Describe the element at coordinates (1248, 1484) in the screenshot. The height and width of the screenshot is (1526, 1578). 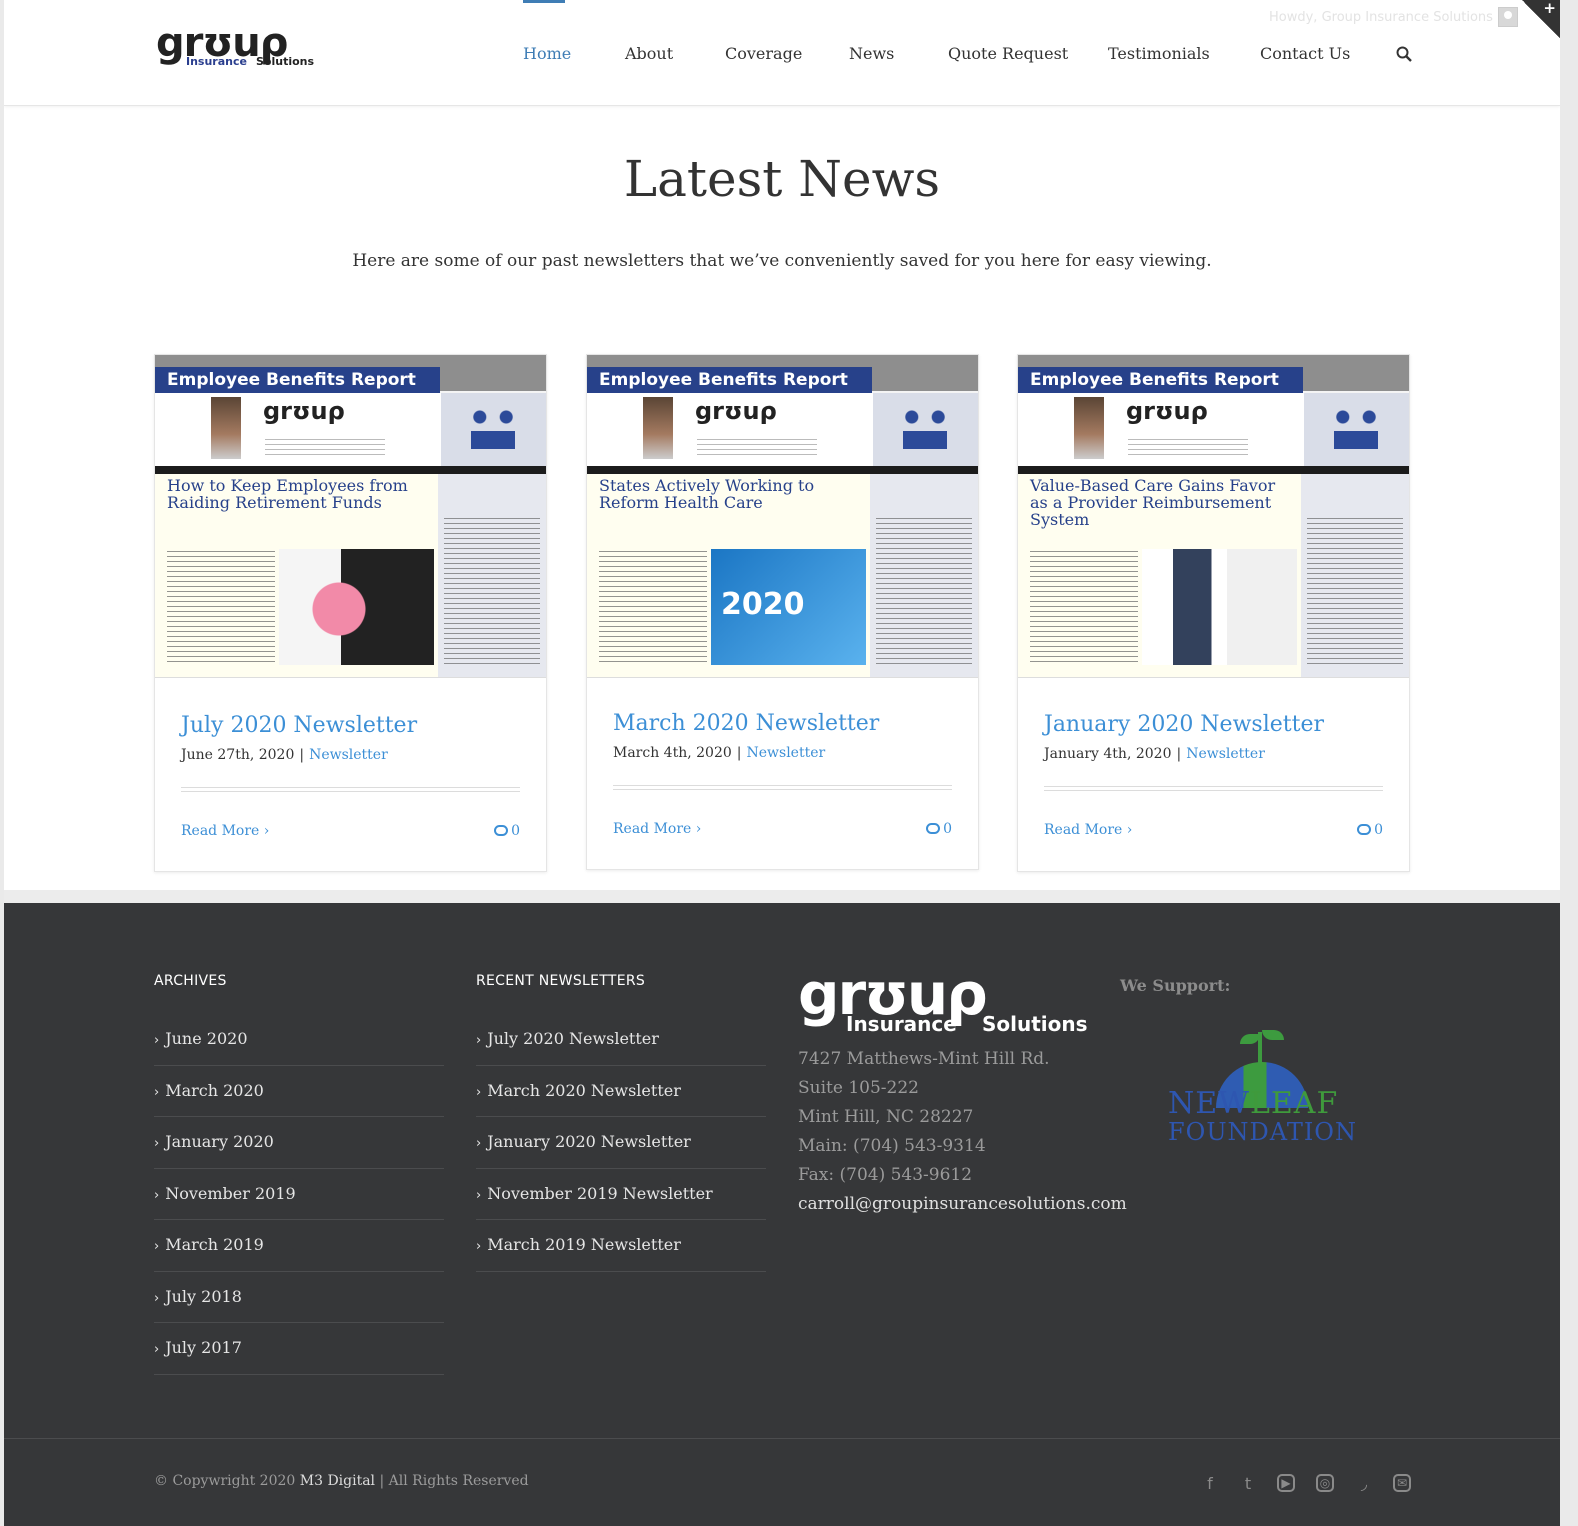
I see `twitter-icon: t` at that location.